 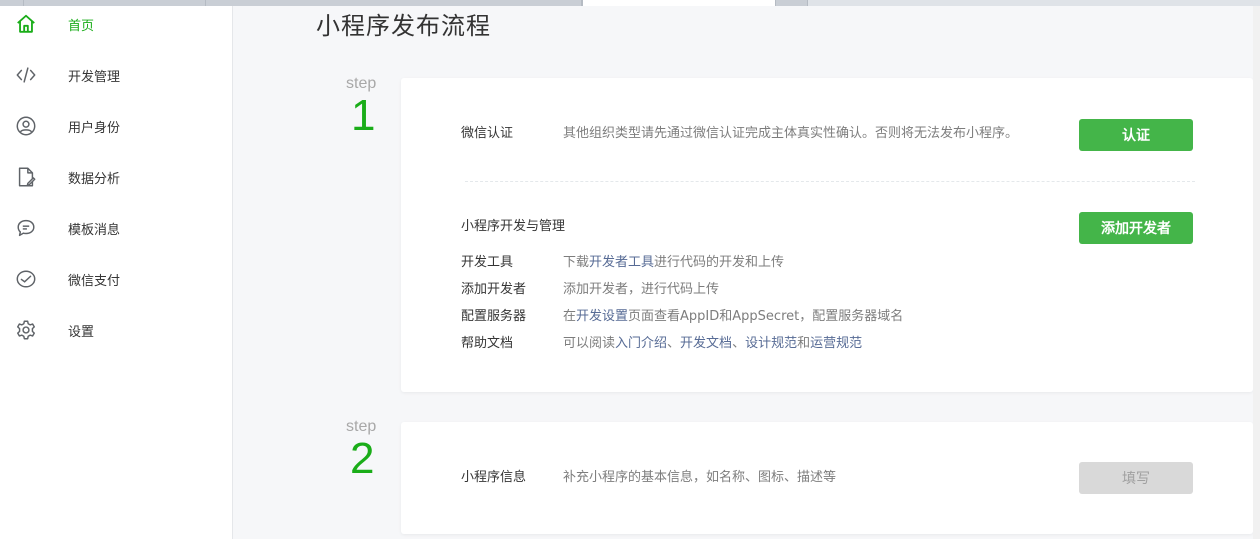 What do you see at coordinates (1136, 135) in the screenshot?
I see `verify-button: 认证` at bounding box center [1136, 135].